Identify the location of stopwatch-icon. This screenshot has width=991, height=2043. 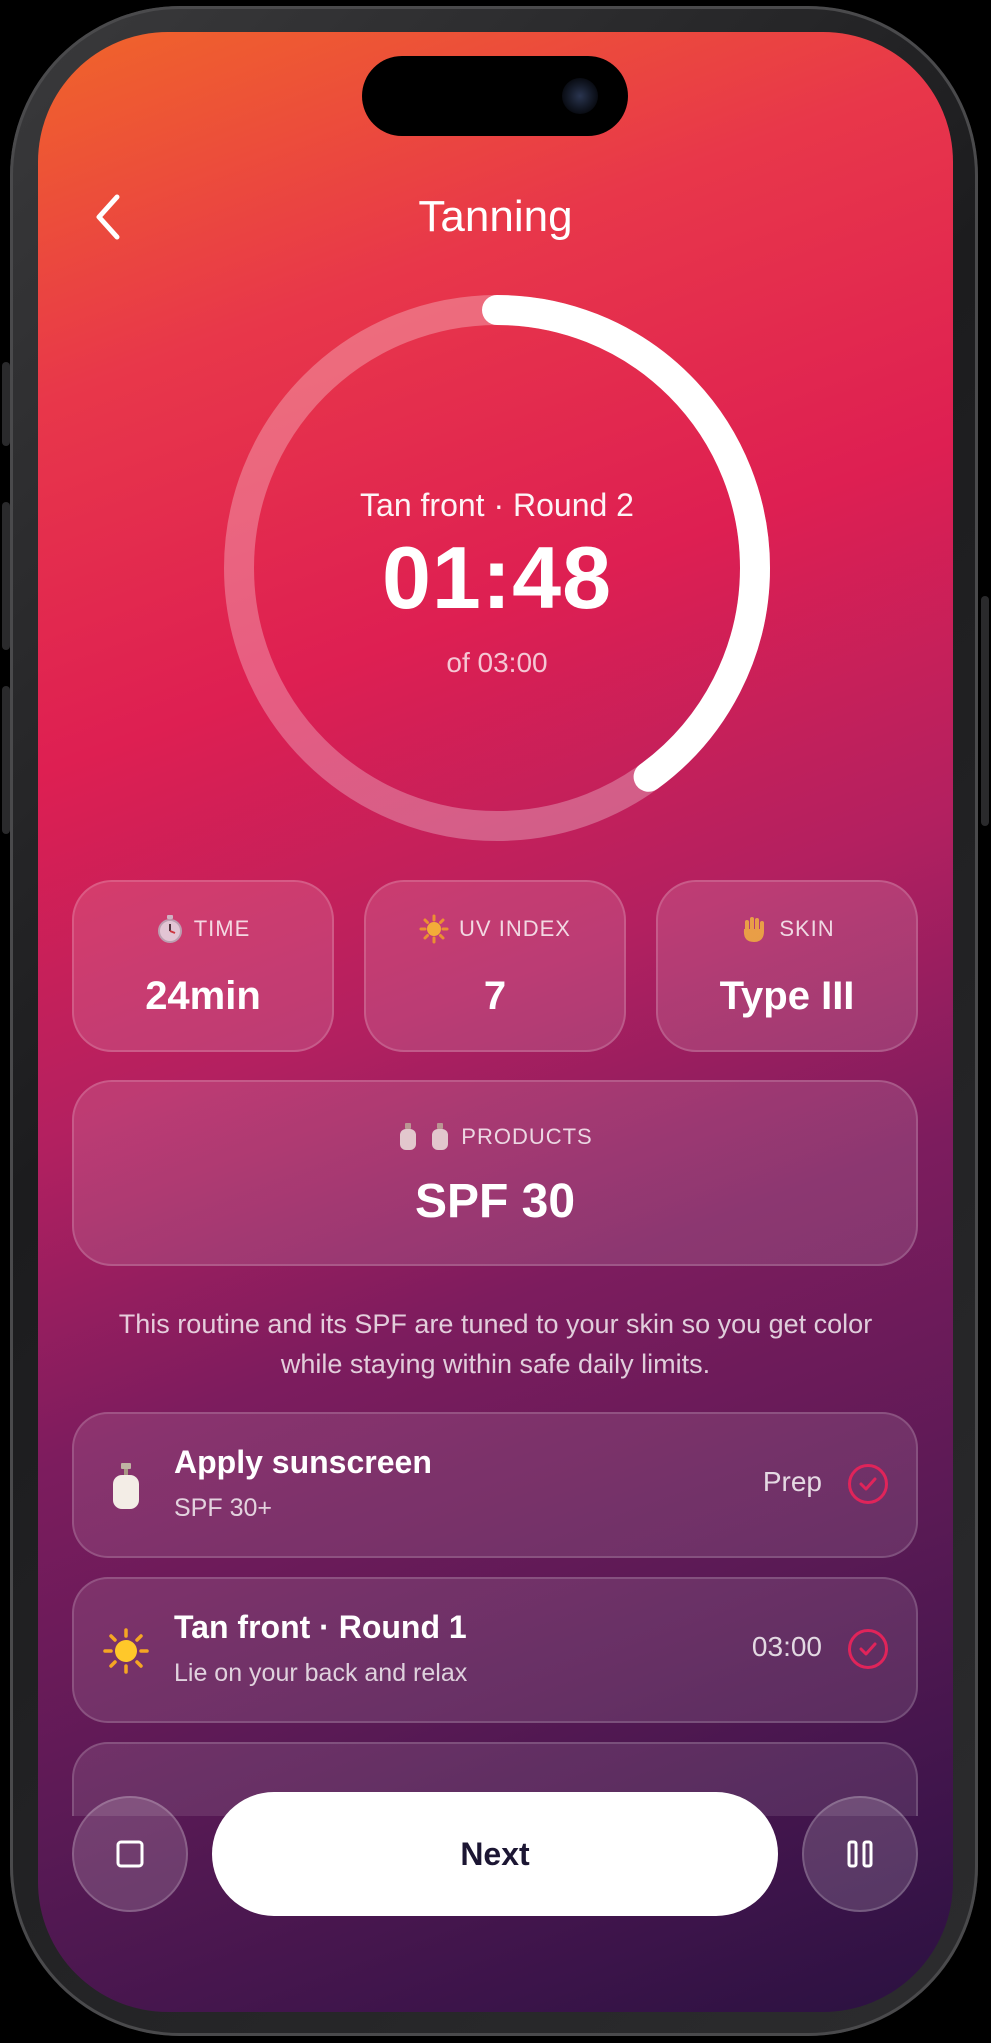
(169, 929).